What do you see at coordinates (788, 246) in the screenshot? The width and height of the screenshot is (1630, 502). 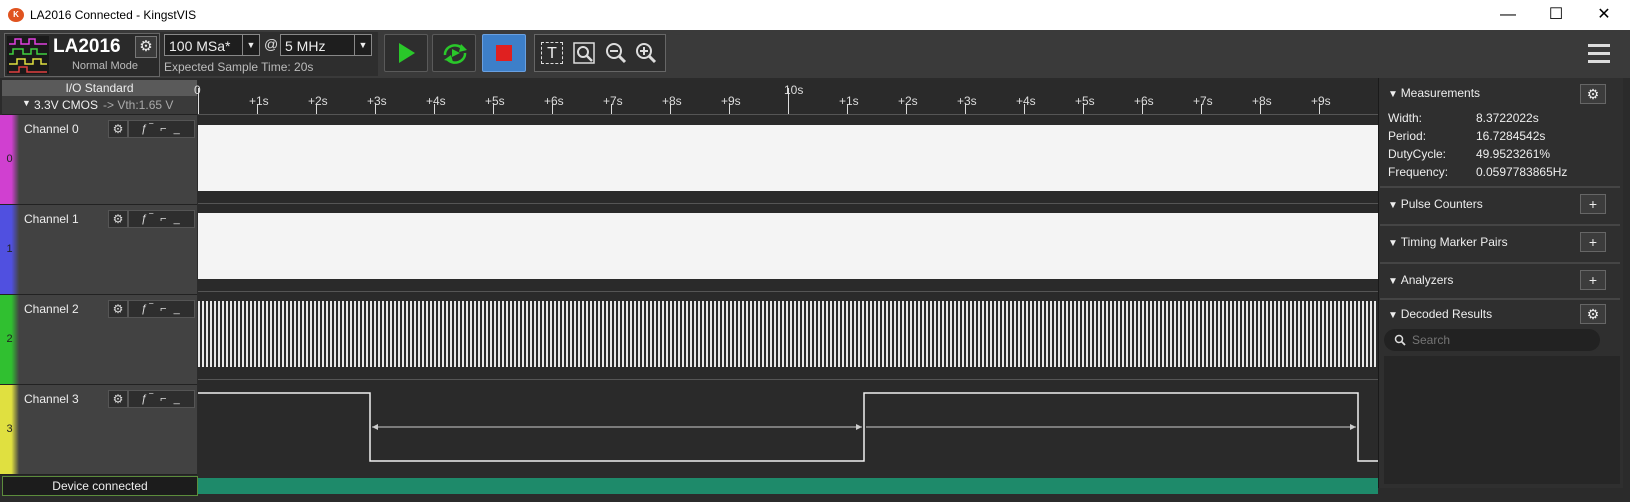 I see `channel-1-waveform` at bounding box center [788, 246].